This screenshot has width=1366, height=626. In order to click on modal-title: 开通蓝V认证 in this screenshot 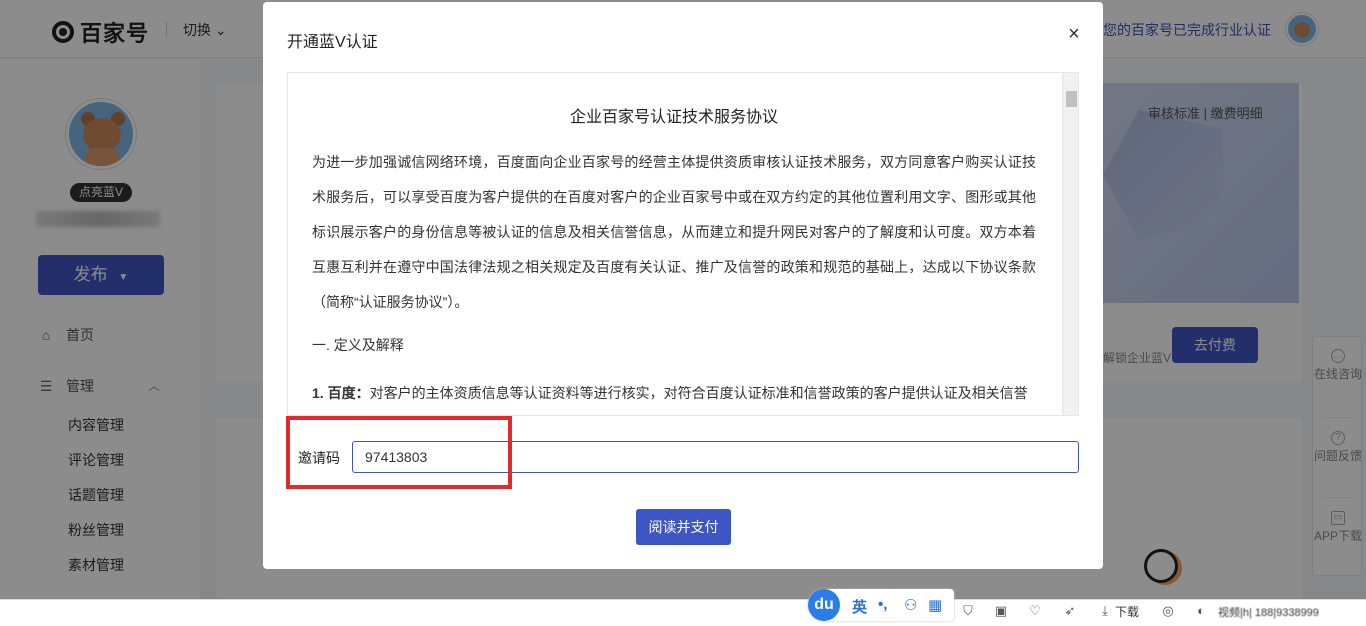, I will do `click(332, 42)`.